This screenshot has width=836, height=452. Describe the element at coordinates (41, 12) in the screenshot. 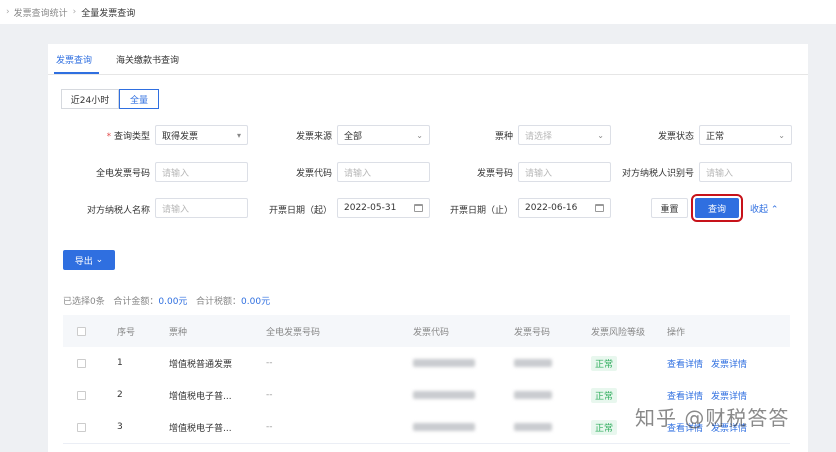

I see `breadcrumb-item-stats: 发票查询统计` at that location.